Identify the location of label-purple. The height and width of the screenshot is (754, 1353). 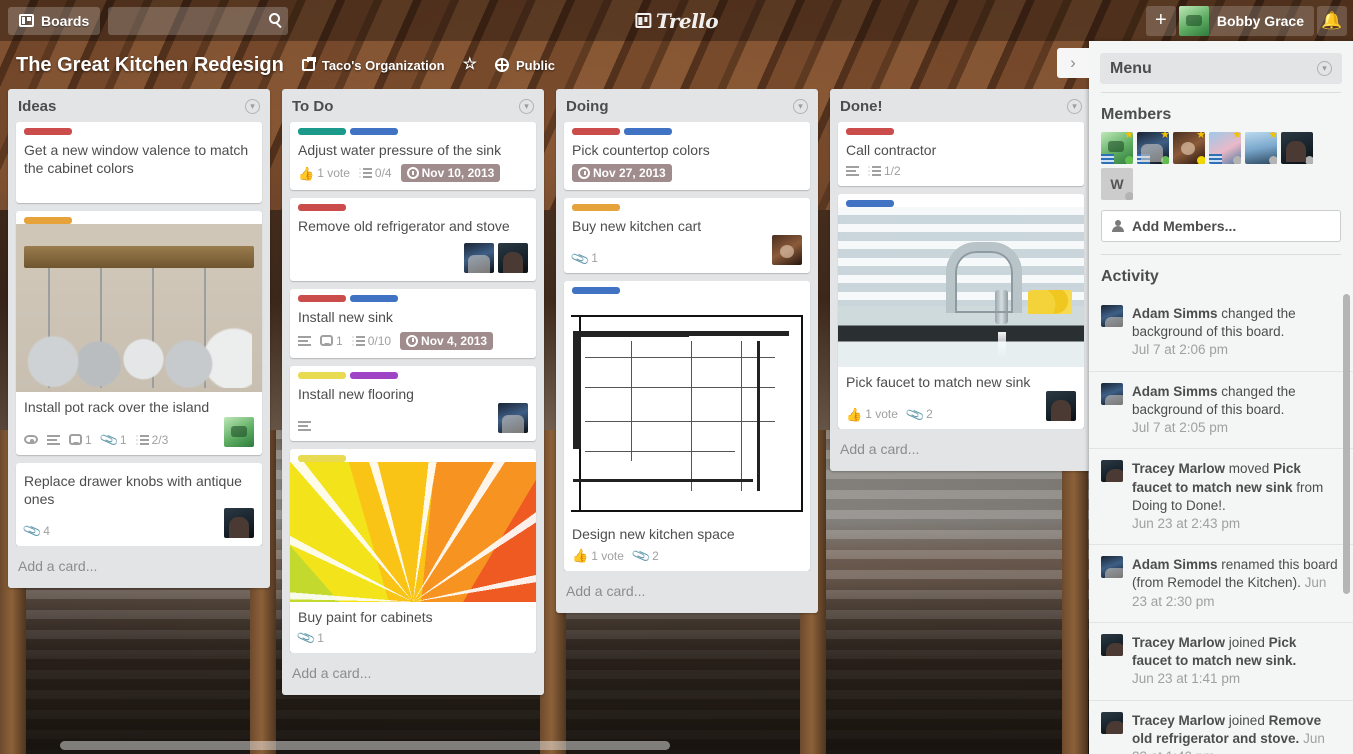
(374, 375).